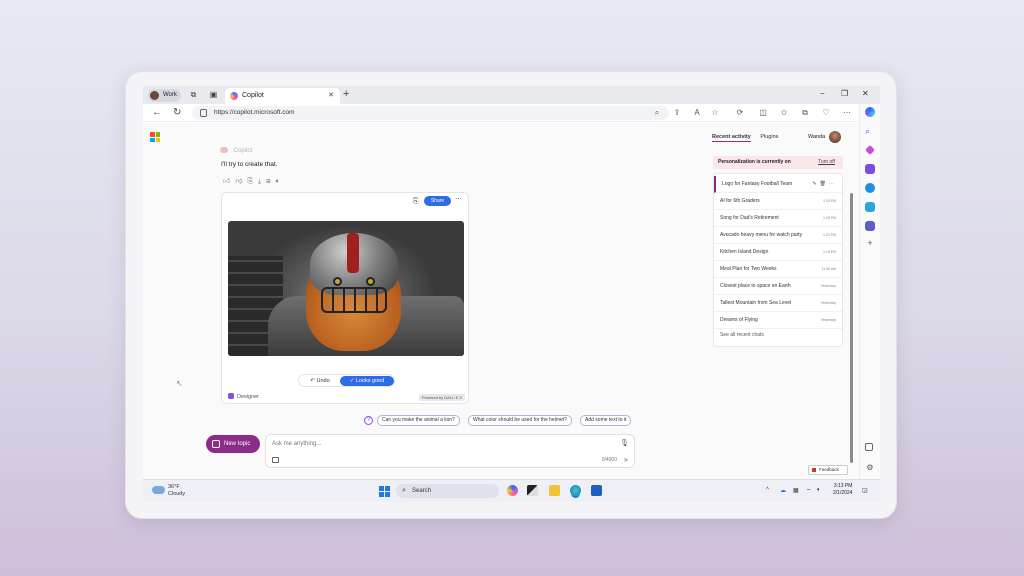 This screenshot has height=576, width=1024. I want to click on close-window-icon: ✕, so click(865, 93).